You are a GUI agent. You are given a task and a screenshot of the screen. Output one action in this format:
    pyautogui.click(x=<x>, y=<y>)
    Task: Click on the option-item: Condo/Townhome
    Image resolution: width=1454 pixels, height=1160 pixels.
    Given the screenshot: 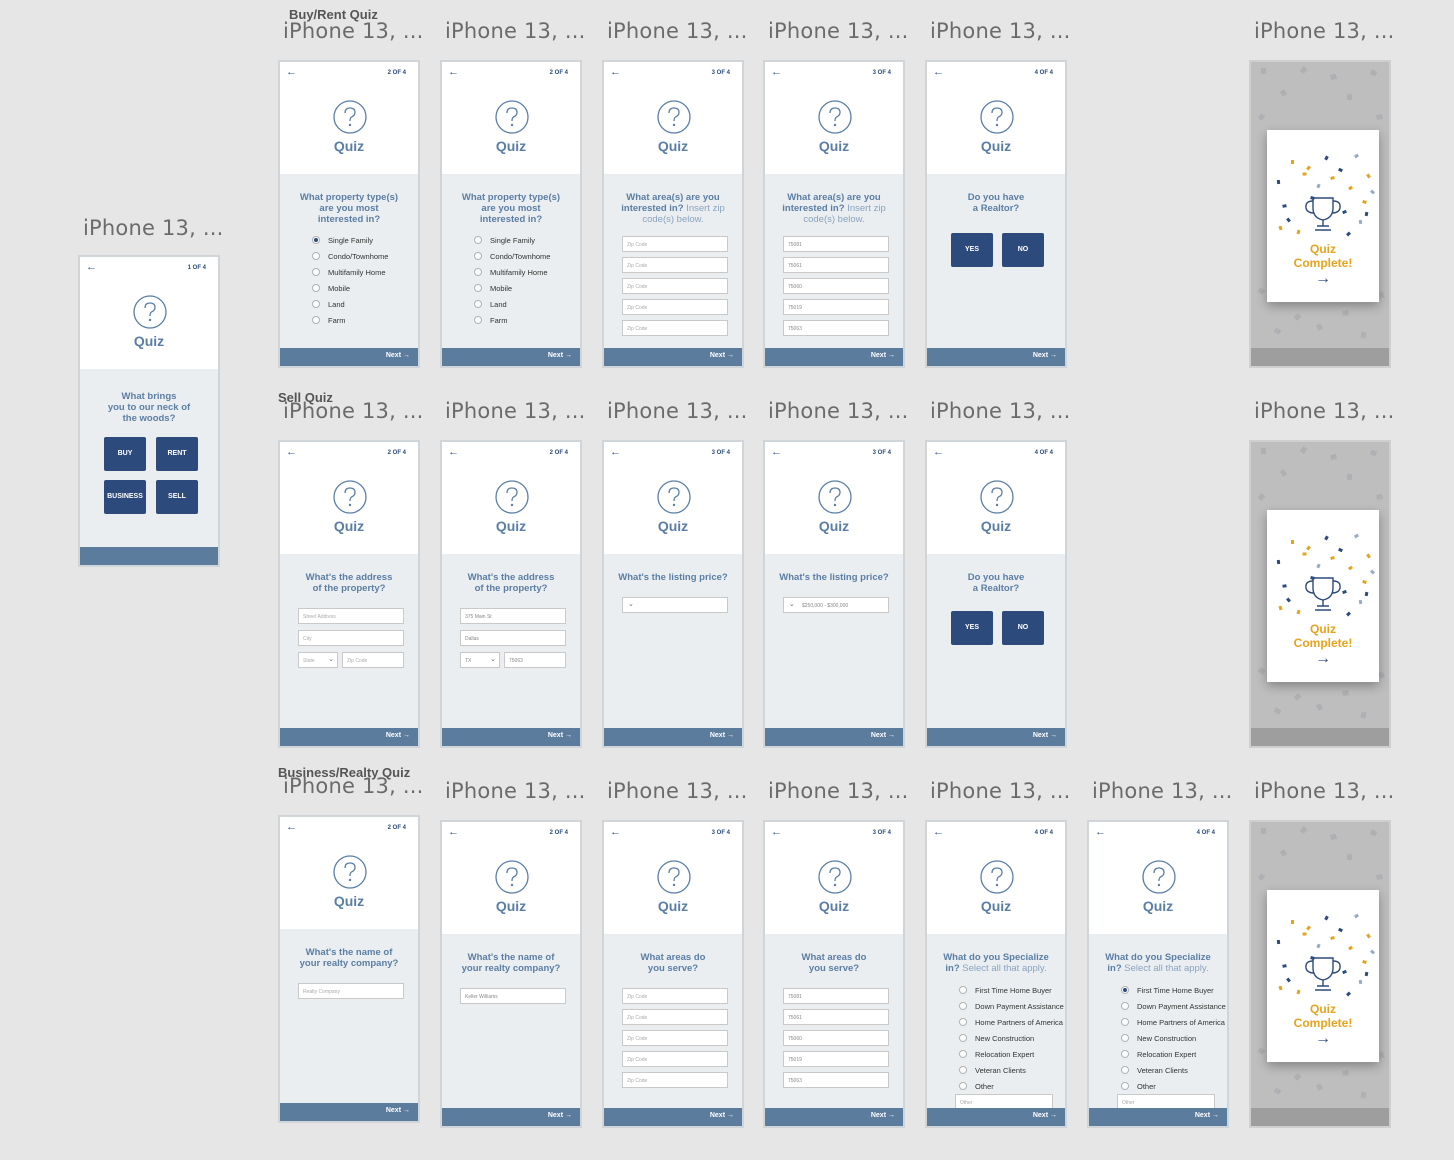 What is the action you would take?
    pyautogui.click(x=350, y=256)
    